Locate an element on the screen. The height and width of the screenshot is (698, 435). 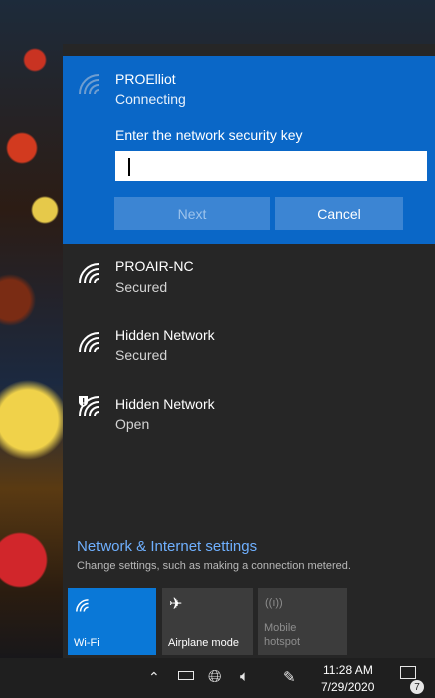
clock-date: 7/29/2020 is located at coordinates (347, 687).